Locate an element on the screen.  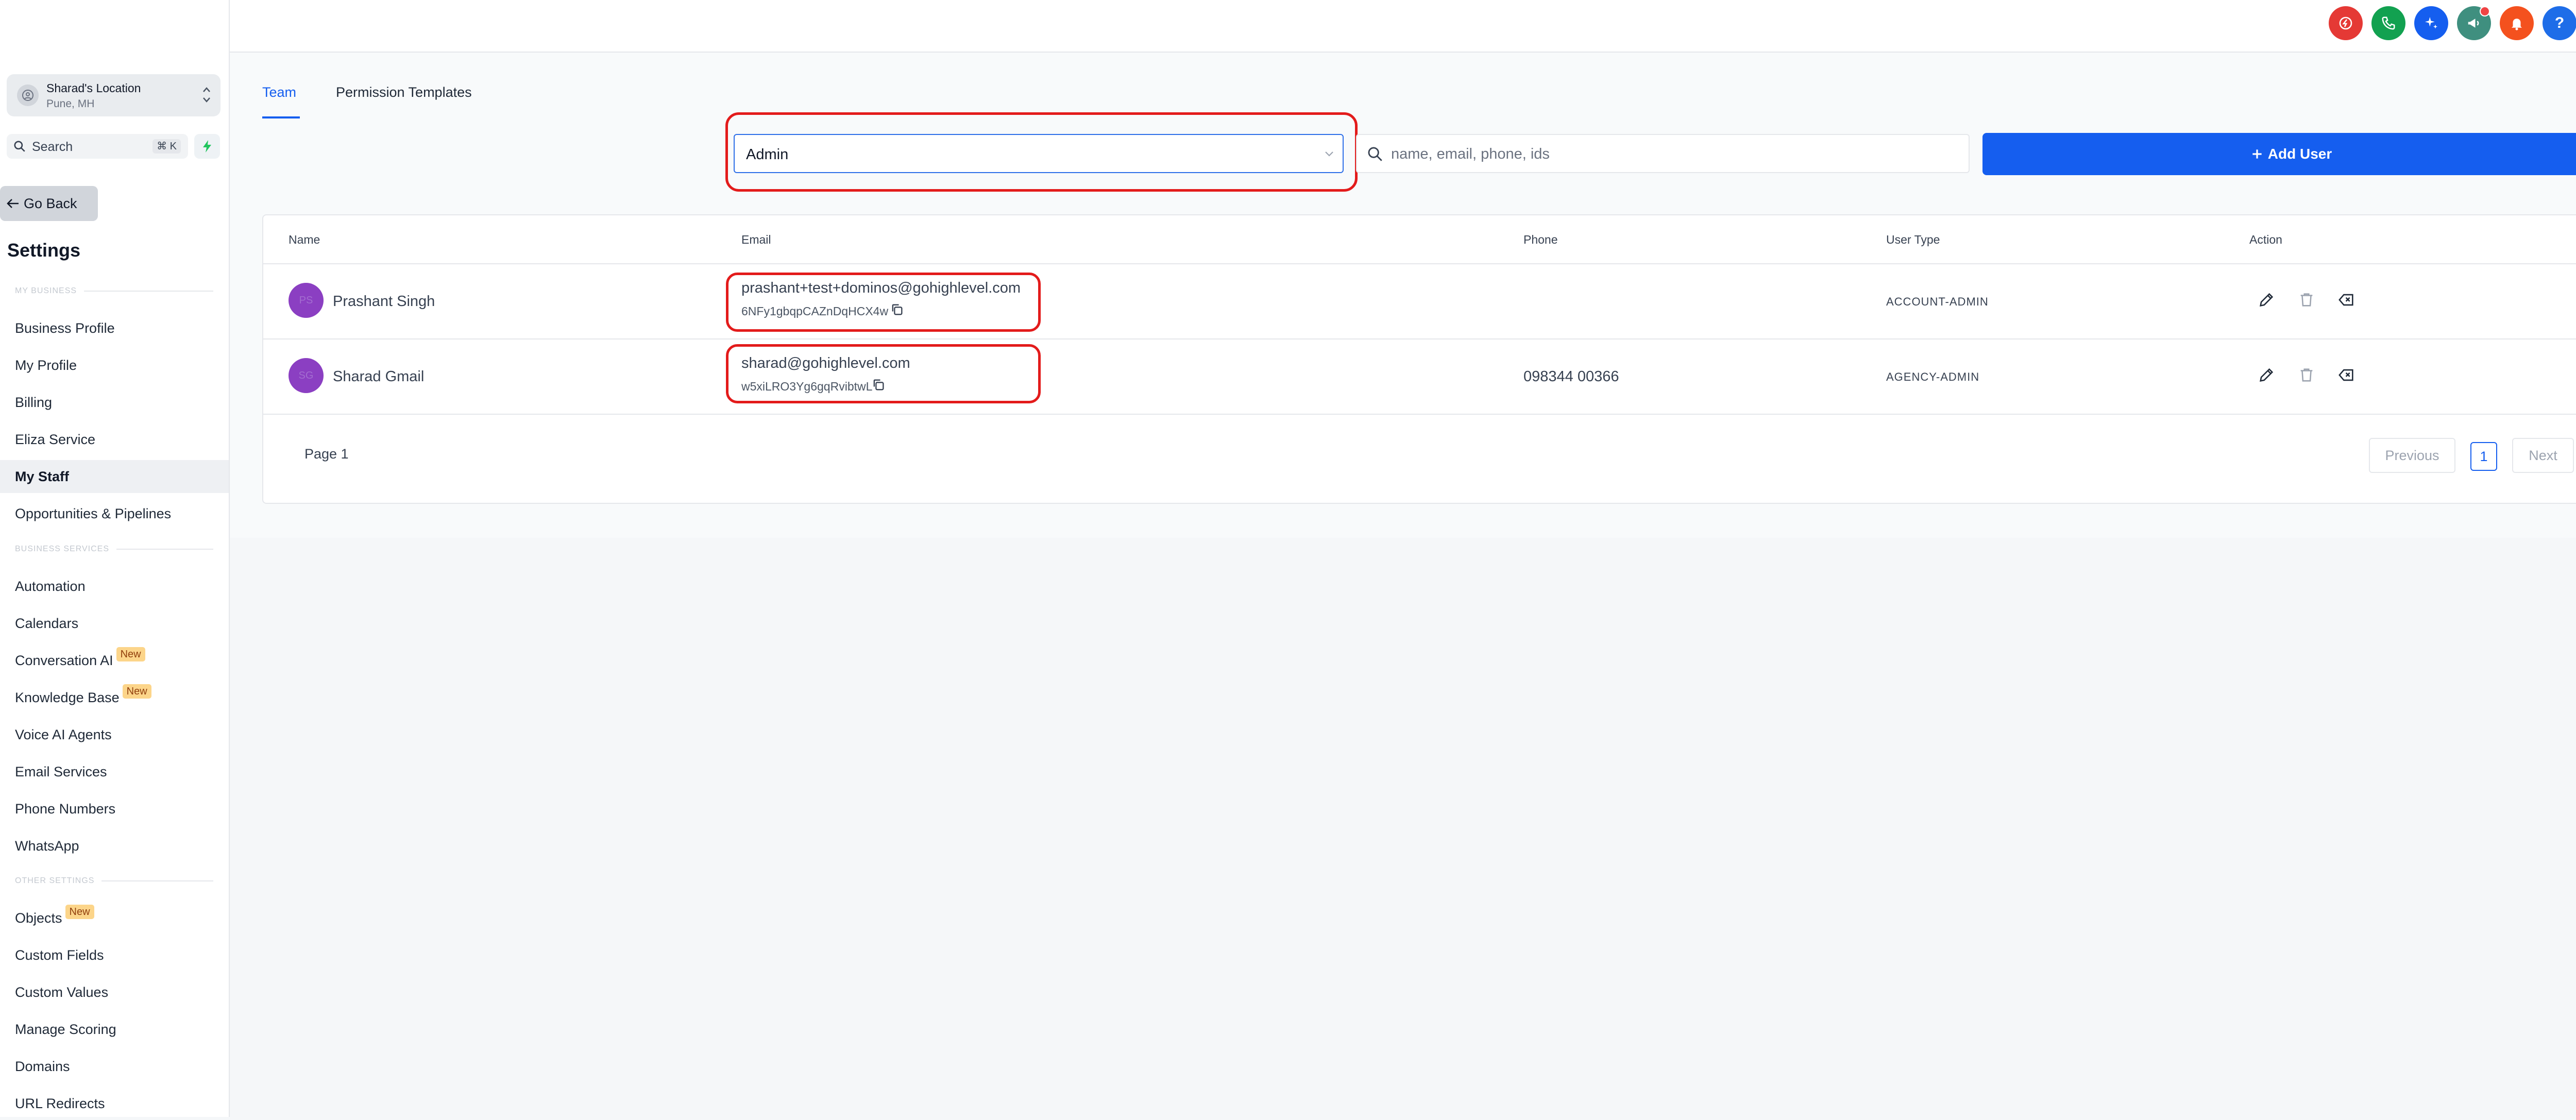
ai-sparkle-icon is located at coordinates (2431, 23).